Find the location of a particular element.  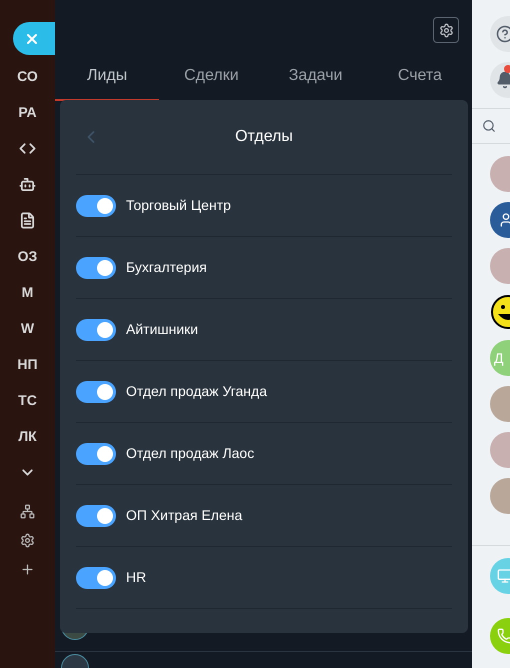

sidebar-item: ОЗ is located at coordinates (28, 256).